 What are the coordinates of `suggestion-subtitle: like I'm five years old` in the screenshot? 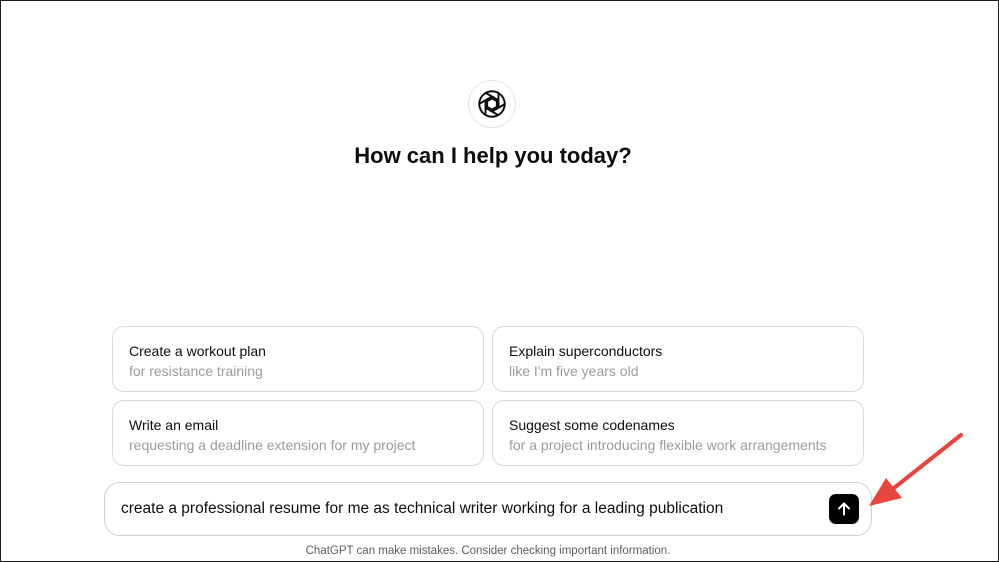 It's located at (574, 371).